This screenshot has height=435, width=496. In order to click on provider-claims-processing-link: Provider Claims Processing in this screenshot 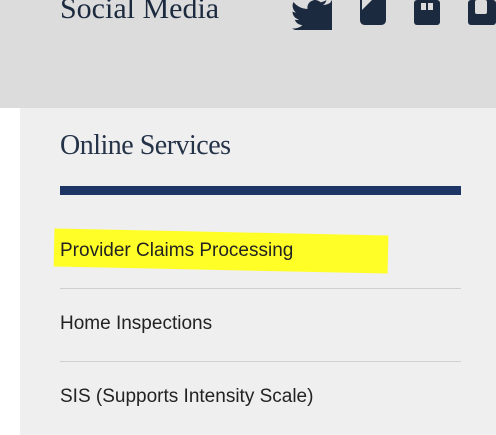, I will do `click(176, 251)`.